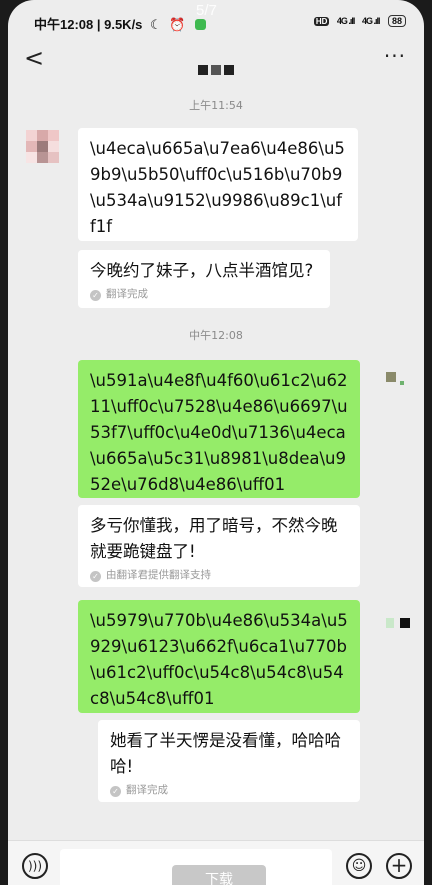 The width and height of the screenshot is (432, 885). I want to click on status-time-speed: 中午12:08 | 9.5K/s, so click(88, 24).